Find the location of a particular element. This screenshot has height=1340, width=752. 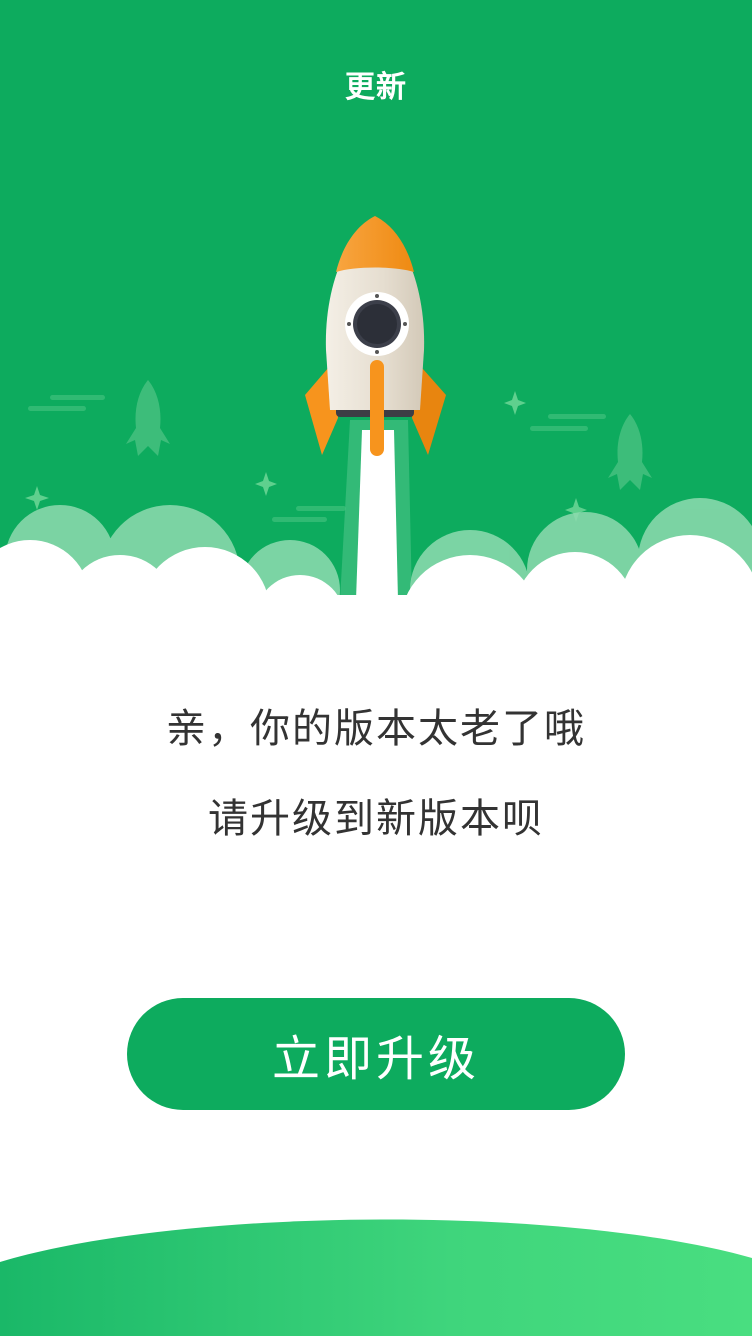

outdated-version-message: 亲，你的版本太老了哦 is located at coordinates (376, 729).